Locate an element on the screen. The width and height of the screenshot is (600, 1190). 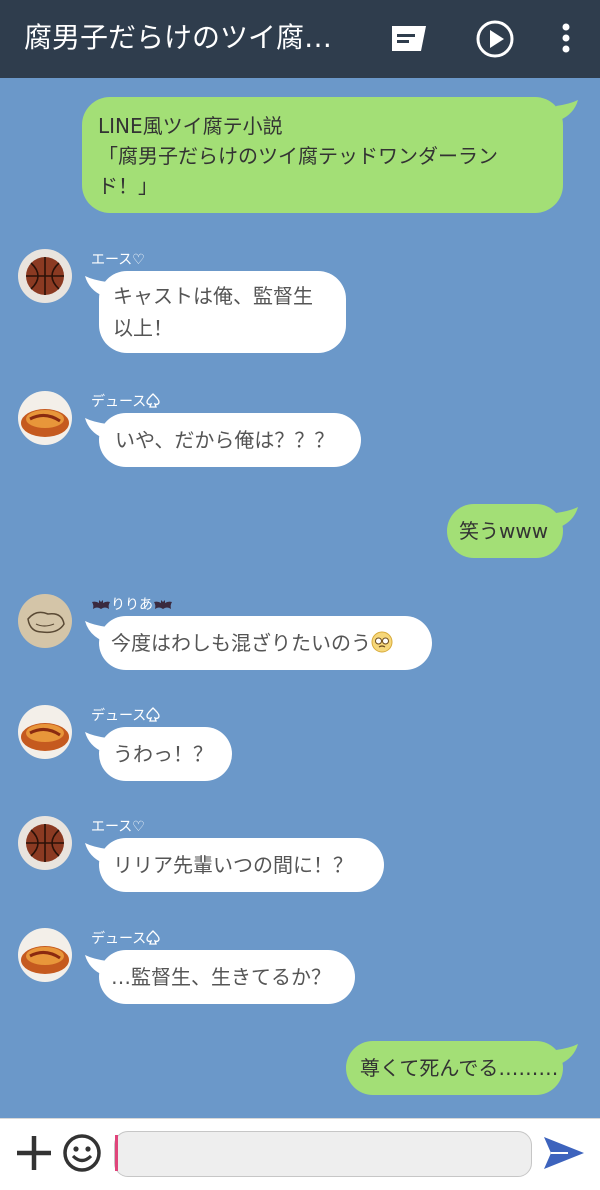
my-message-bubble: 笑うwww is located at coordinates (505, 531).